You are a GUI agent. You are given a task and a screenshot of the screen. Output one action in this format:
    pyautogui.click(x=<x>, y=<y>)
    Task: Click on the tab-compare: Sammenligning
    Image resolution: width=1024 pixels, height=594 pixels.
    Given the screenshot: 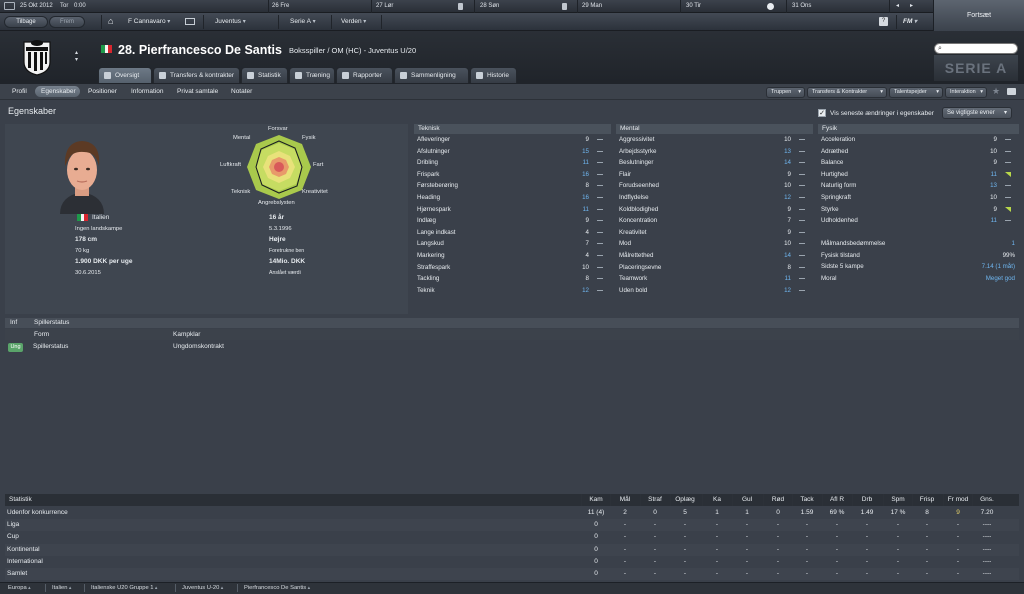 What is the action you would take?
    pyautogui.click(x=431, y=75)
    